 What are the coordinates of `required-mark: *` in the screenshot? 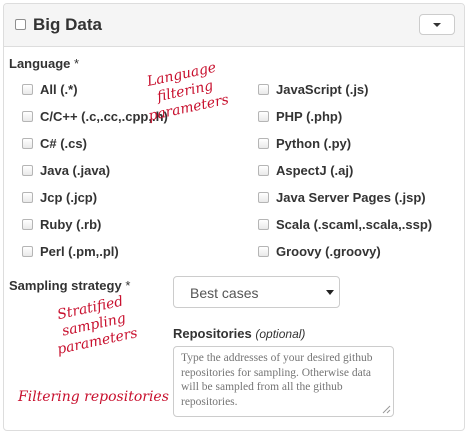 It's located at (77, 63).